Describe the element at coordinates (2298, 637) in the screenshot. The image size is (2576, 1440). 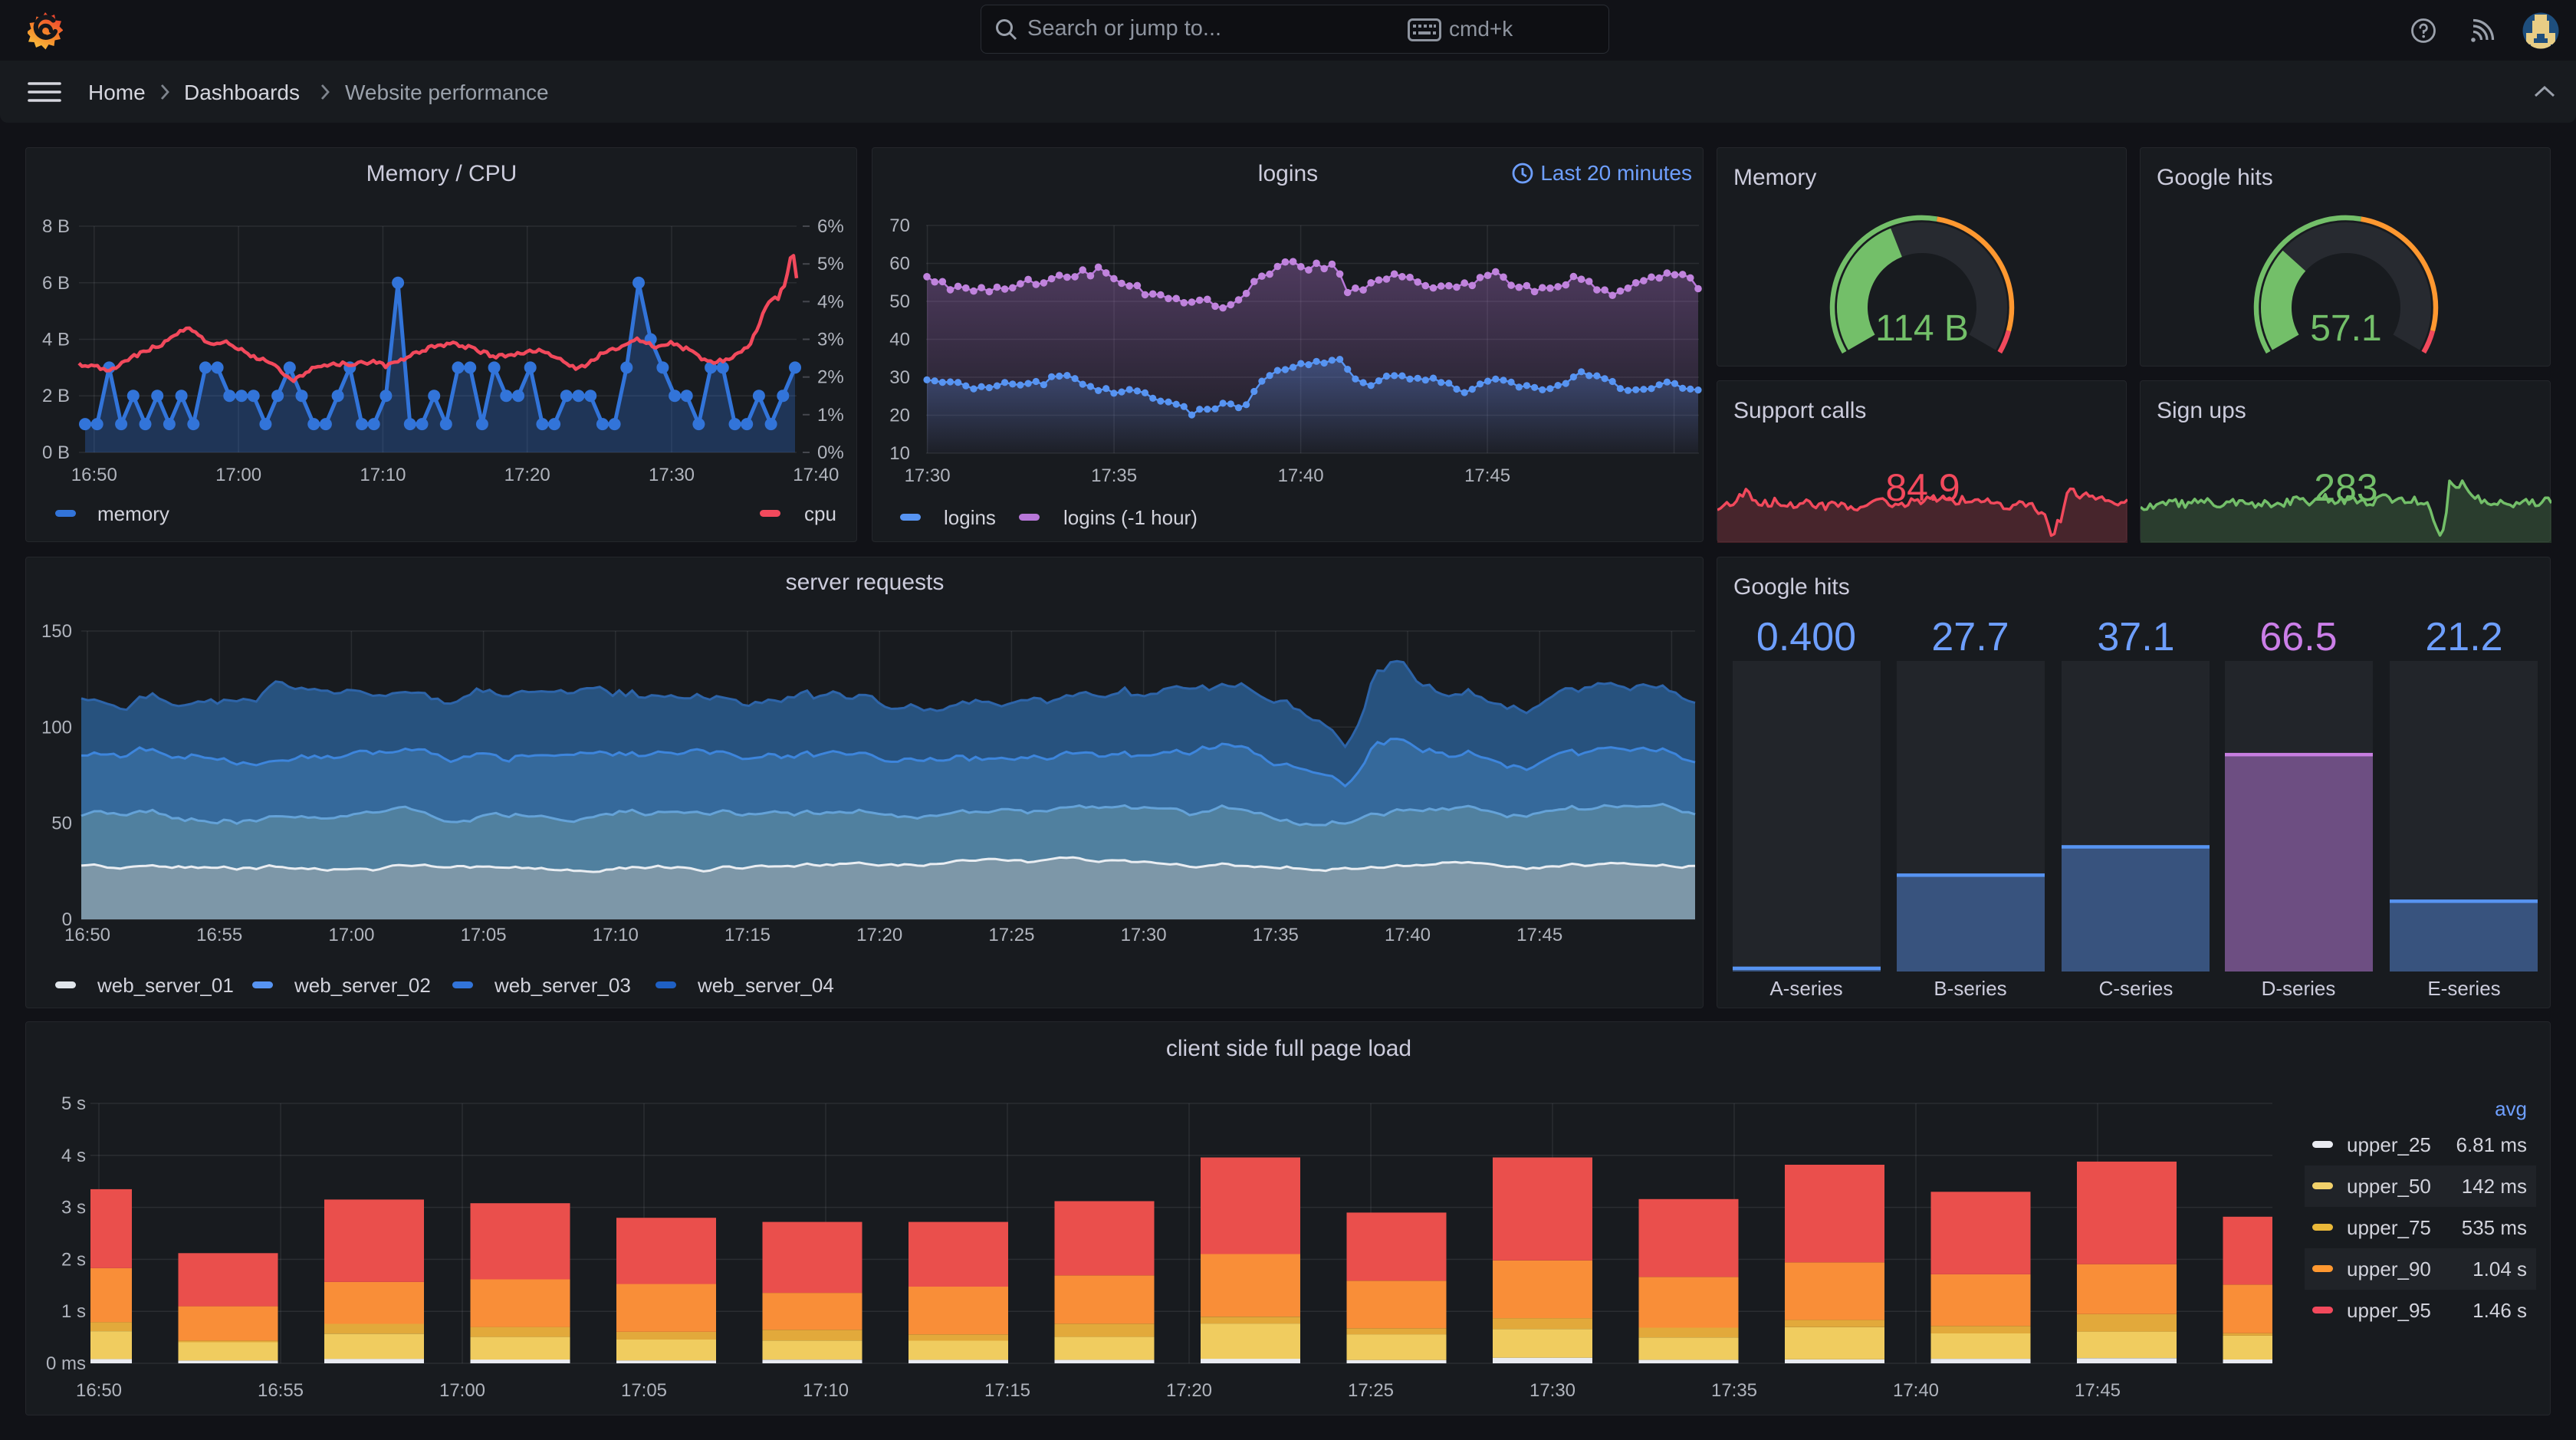
I see `svg-text: 66.5` at that location.